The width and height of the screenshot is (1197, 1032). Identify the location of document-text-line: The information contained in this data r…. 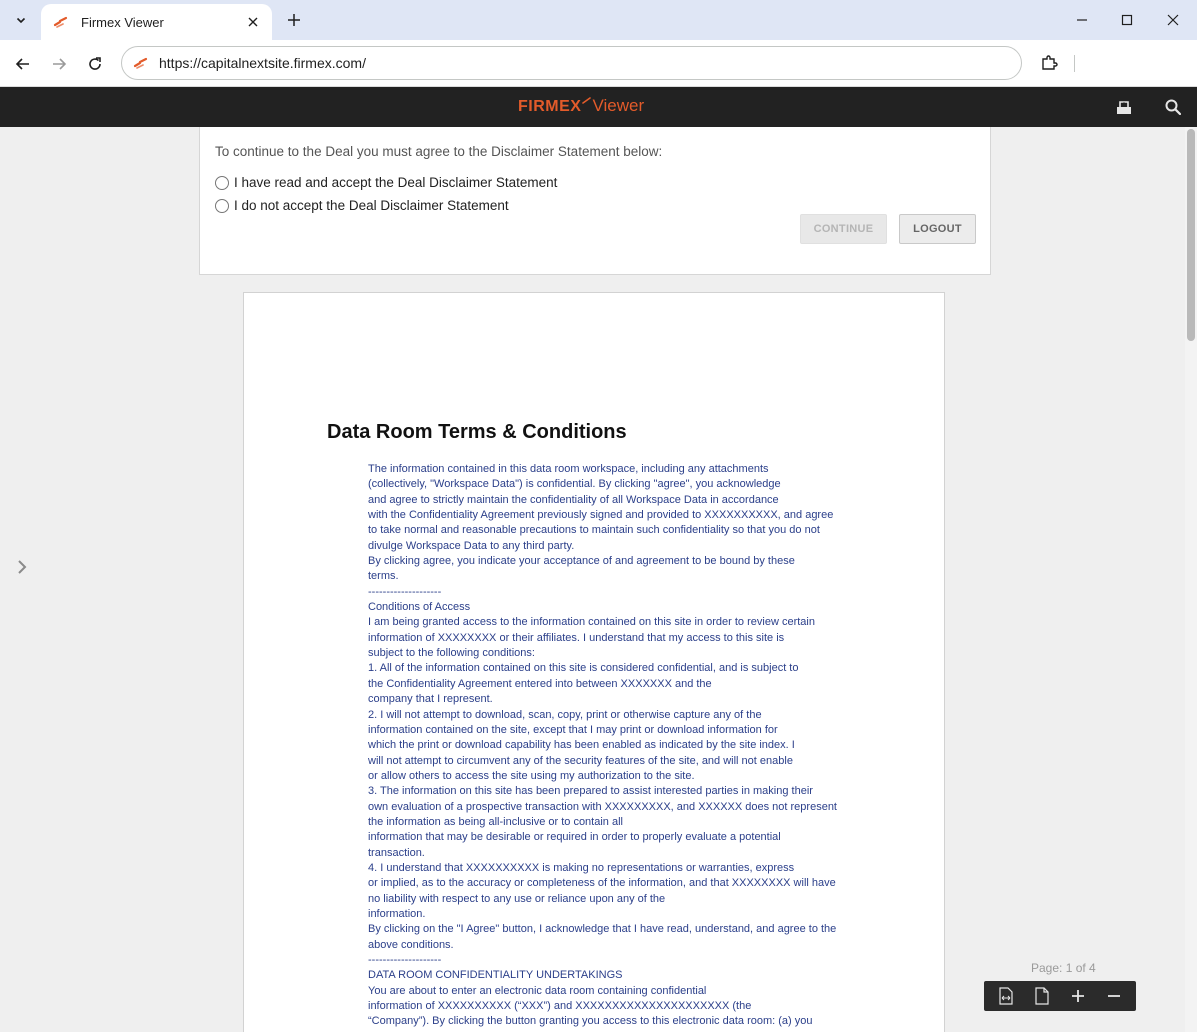
(568, 469).